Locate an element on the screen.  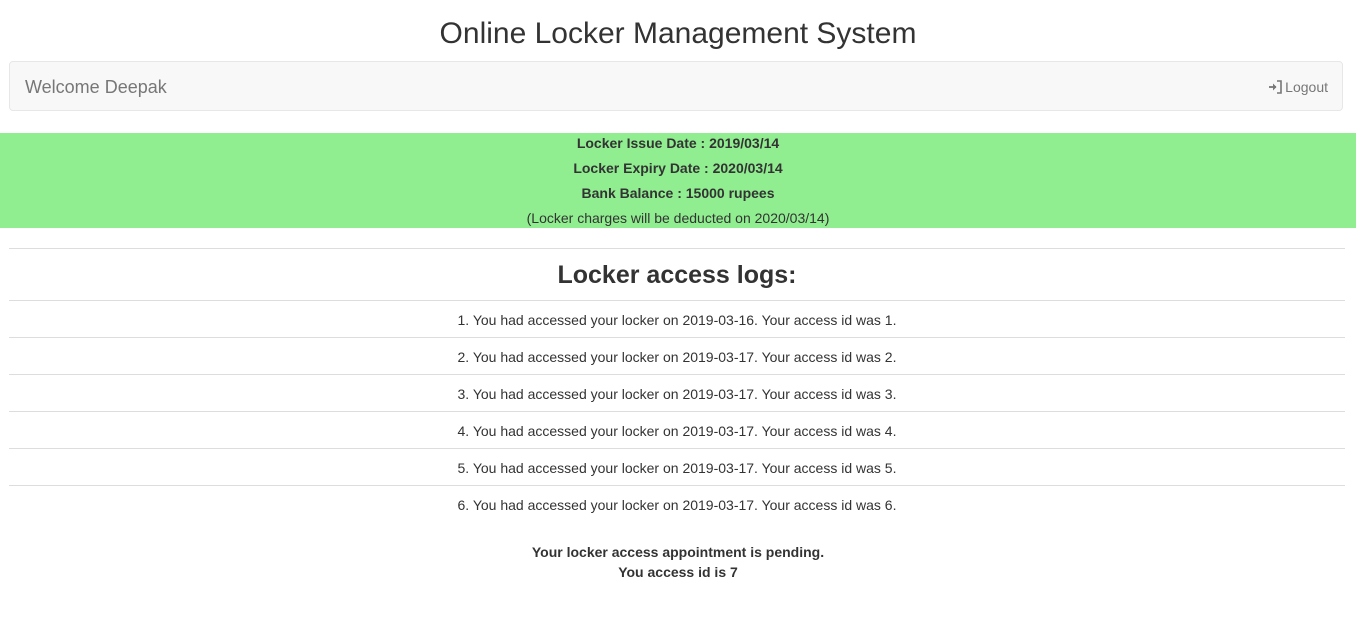
logs-heading: Locker access logs: is located at coordinates (677, 275).